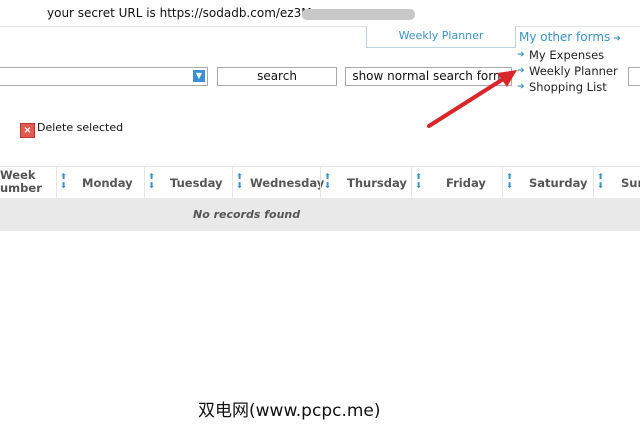  What do you see at coordinates (27, 130) in the screenshot?
I see `delete-x-icon: ×` at bounding box center [27, 130].